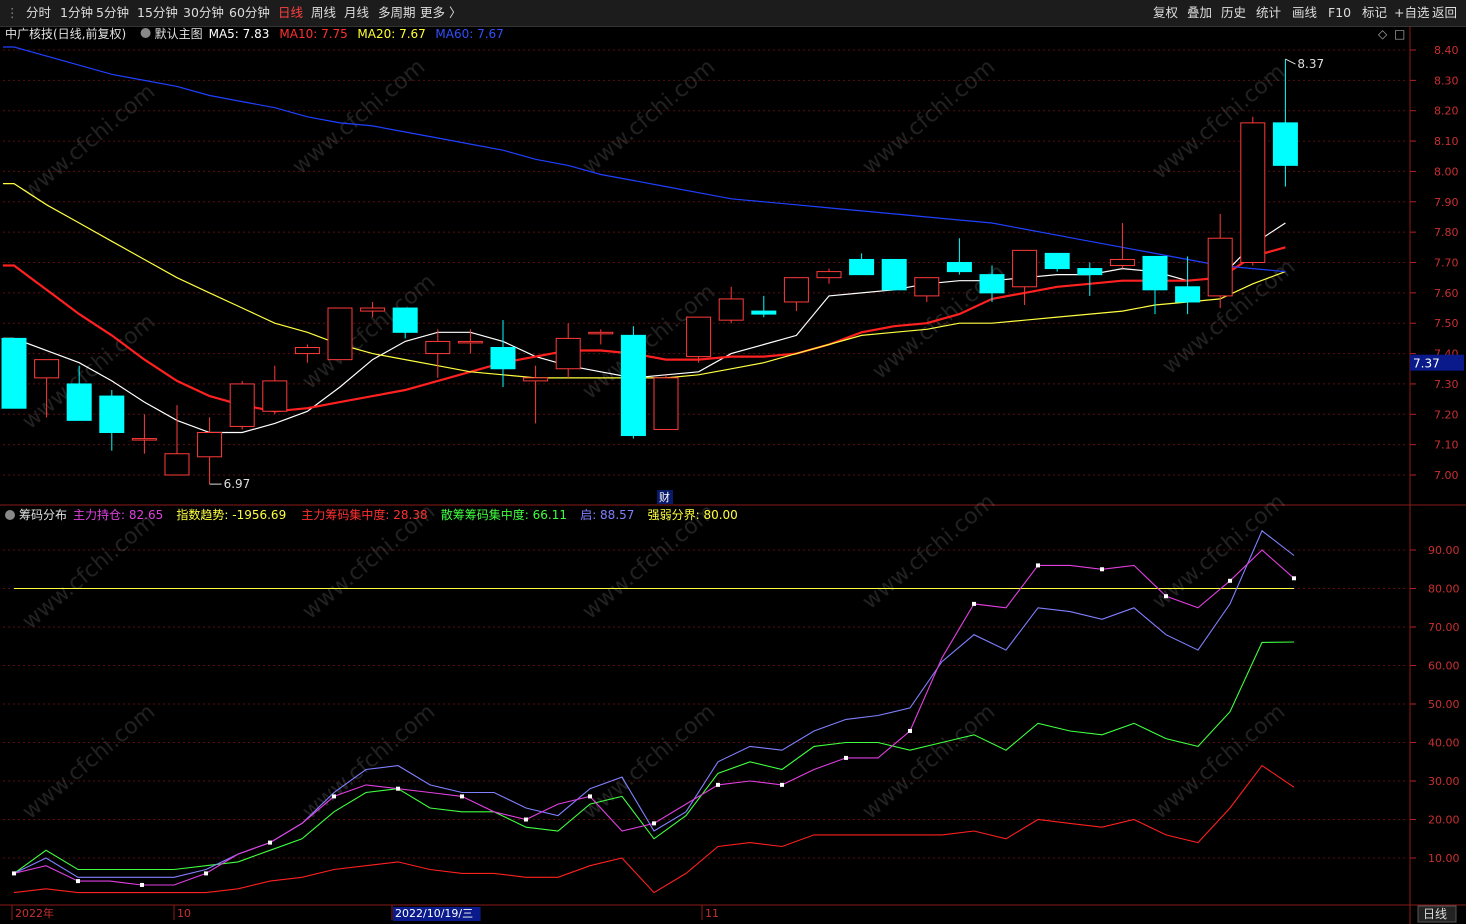 This screenshot has height=924, width=1466. I want to click on indicator-legend-0: 主力持仓: 82.65, so click(118, 514).